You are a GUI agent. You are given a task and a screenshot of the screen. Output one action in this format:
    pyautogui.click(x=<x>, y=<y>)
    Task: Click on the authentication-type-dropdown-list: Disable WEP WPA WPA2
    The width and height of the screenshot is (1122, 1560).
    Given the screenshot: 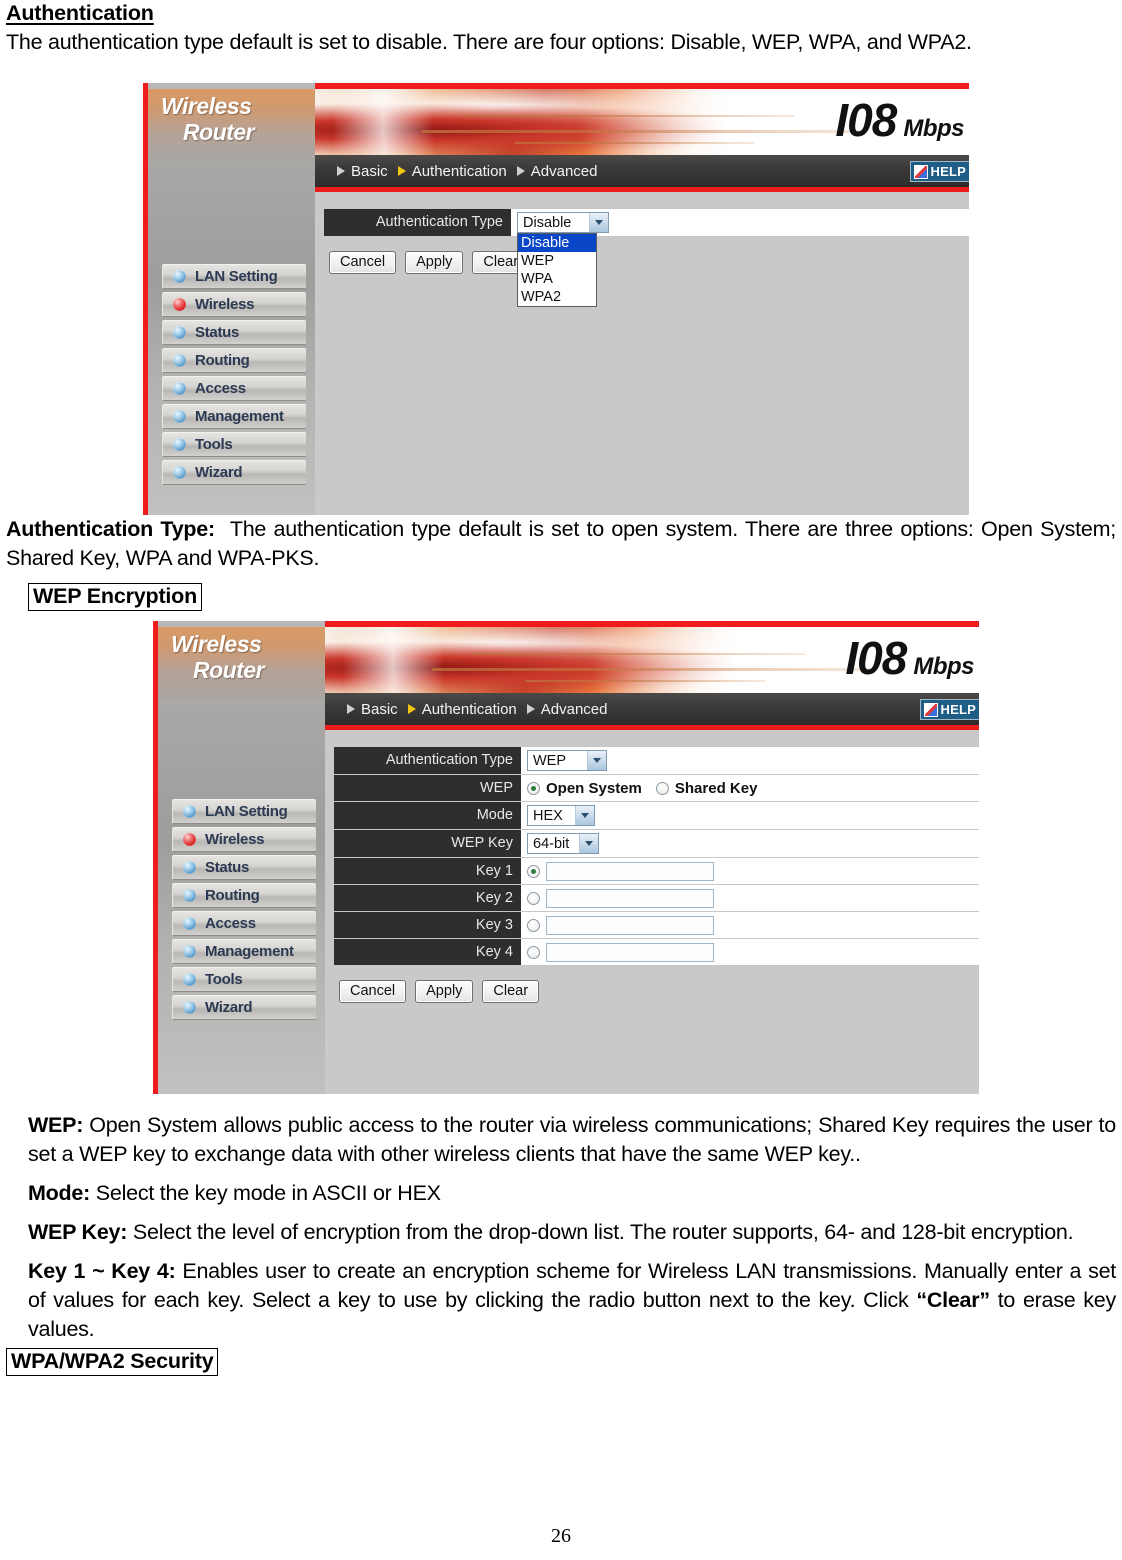 What is the action you would take?
    pyautogui.click(x=557, y=270)
    